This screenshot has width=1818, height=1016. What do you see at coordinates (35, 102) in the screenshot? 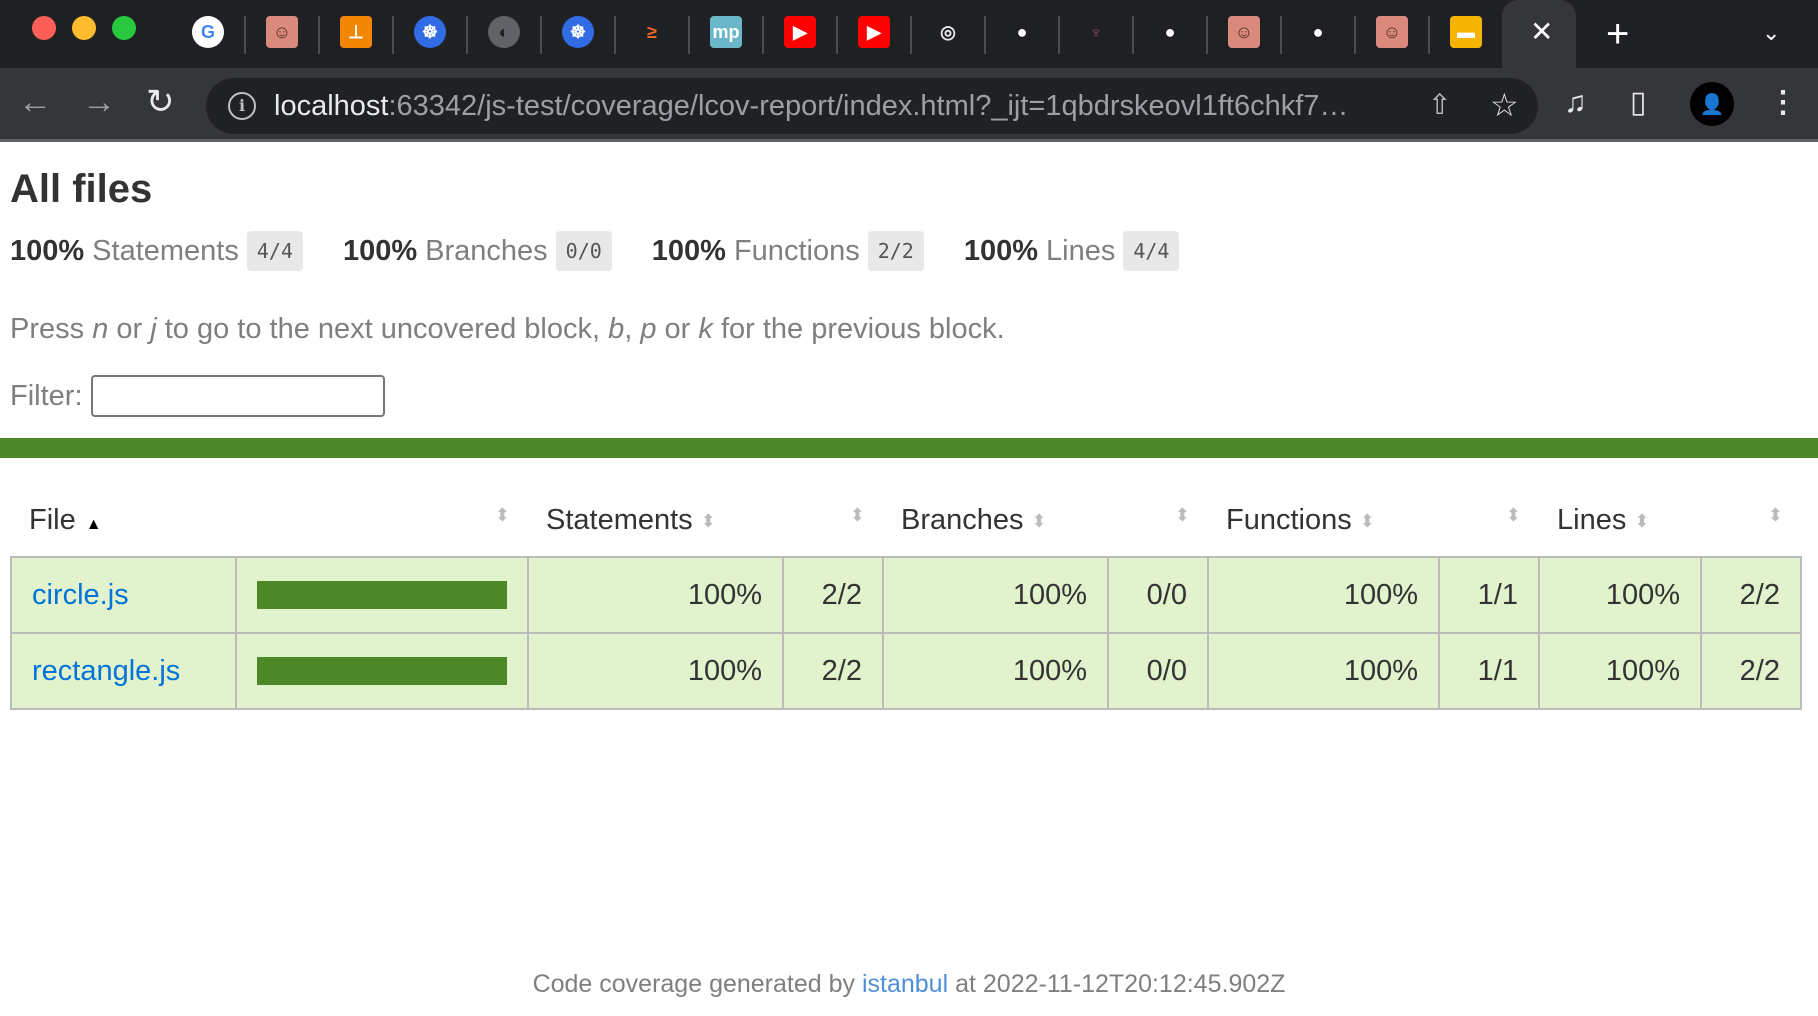
I see `back-button: ←` at bounding box center [35, 102].